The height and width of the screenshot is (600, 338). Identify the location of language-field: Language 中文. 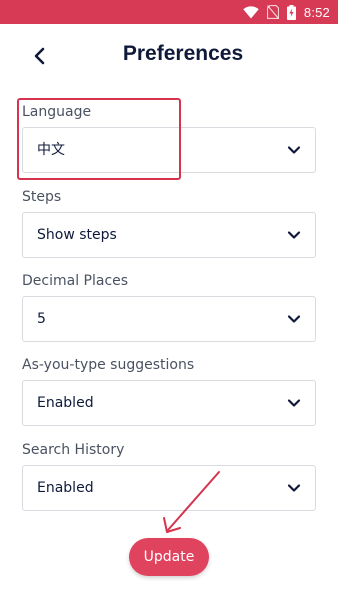
(169, 137).